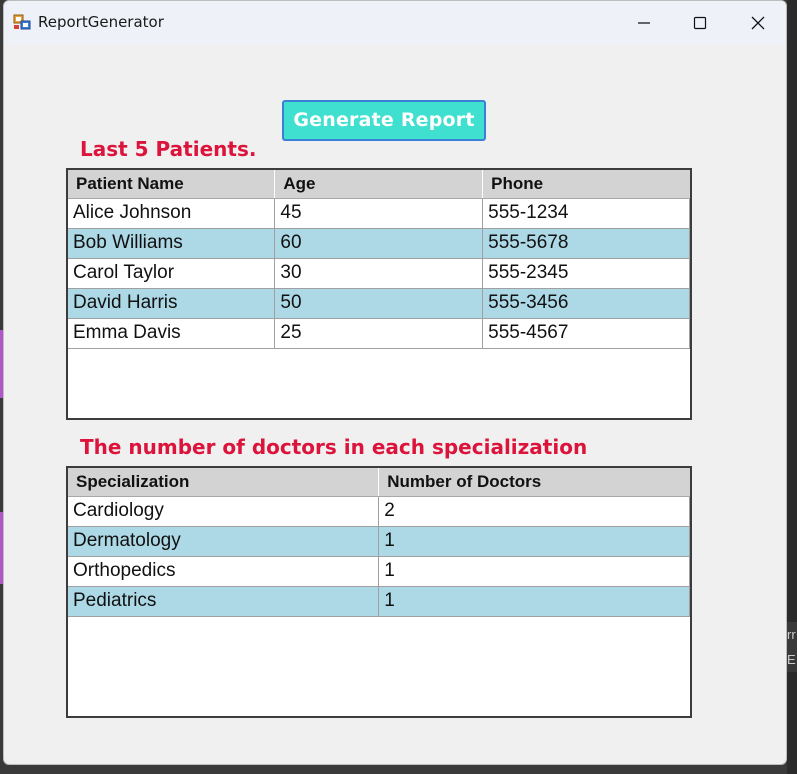 This screenshot has height=774, width=797. I want to click on column-header-patient-name: Patient Name, so click(172, 184).